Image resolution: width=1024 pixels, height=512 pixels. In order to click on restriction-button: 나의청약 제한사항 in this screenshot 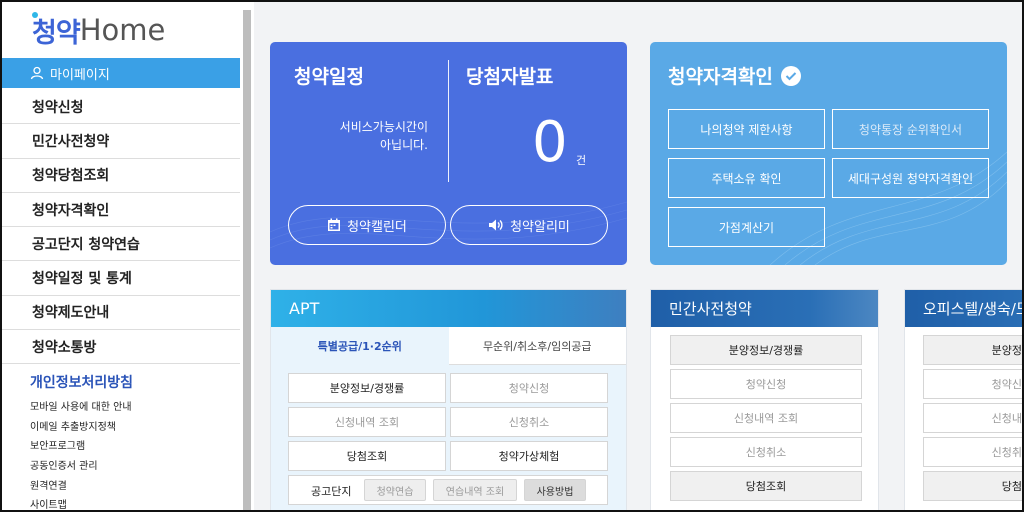, I will do `click(746, 129)`.